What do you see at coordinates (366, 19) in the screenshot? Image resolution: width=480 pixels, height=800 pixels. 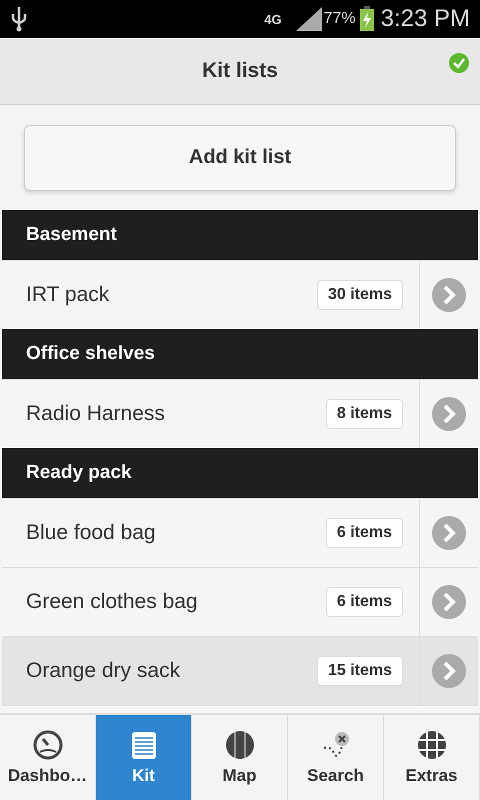 I see `battery-icon` at bounding box center [366, 19].